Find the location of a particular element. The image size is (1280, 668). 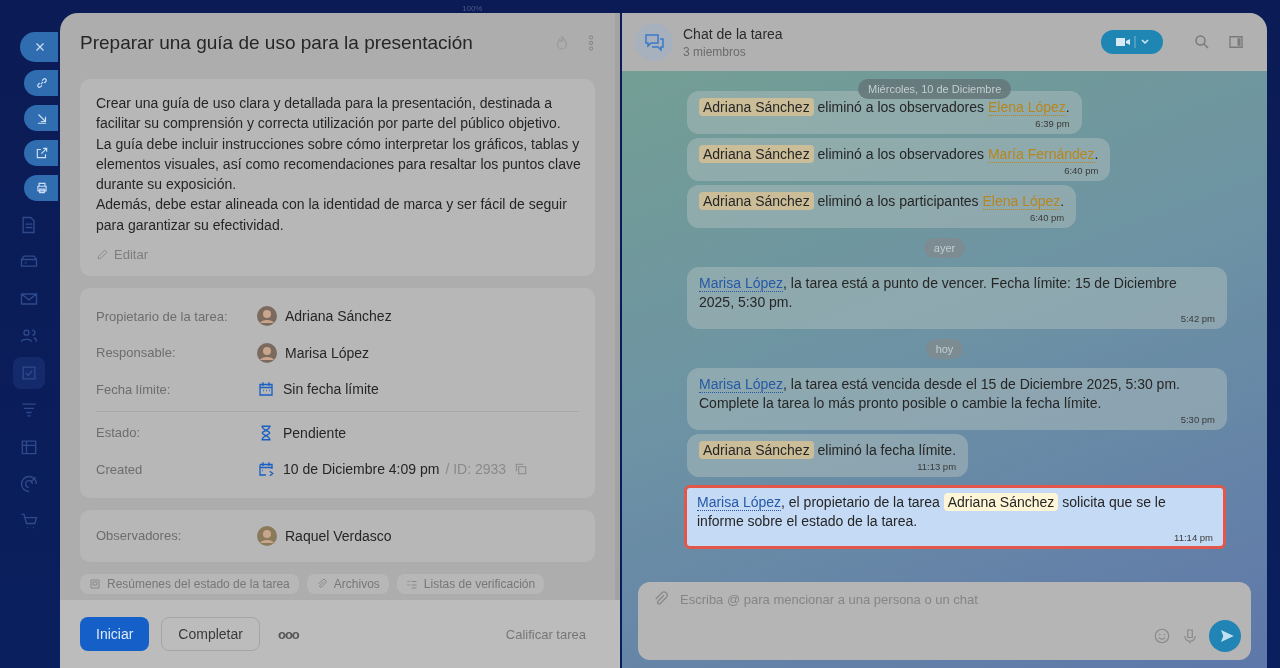

rate-task-link: Calificar tarea is located at coordinates (545, 634).